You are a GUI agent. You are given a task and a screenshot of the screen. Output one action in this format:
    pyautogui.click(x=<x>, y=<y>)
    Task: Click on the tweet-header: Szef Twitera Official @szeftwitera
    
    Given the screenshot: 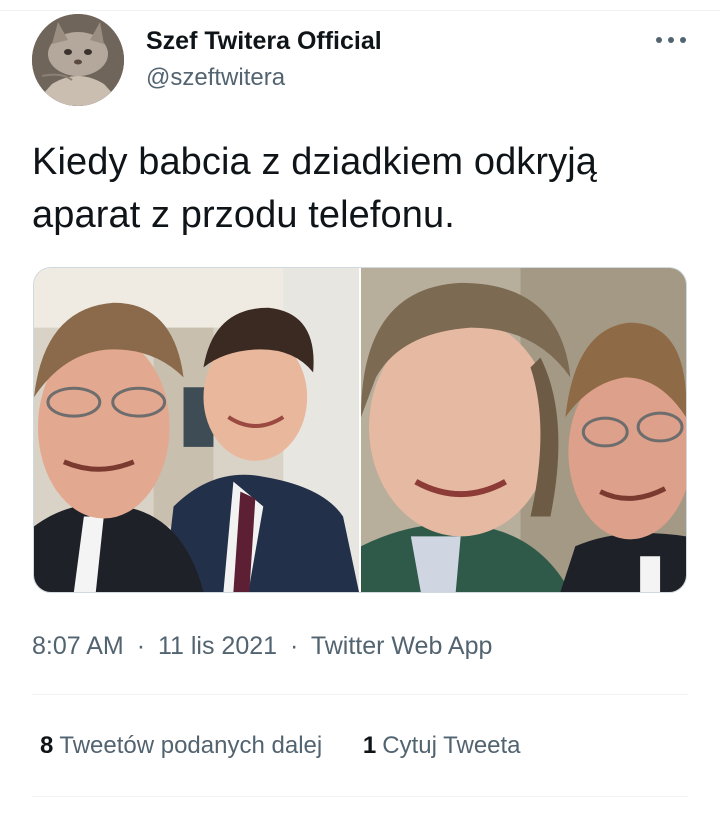 What is the action you would take?
    pyautogui.click(x=360, y=61)
    